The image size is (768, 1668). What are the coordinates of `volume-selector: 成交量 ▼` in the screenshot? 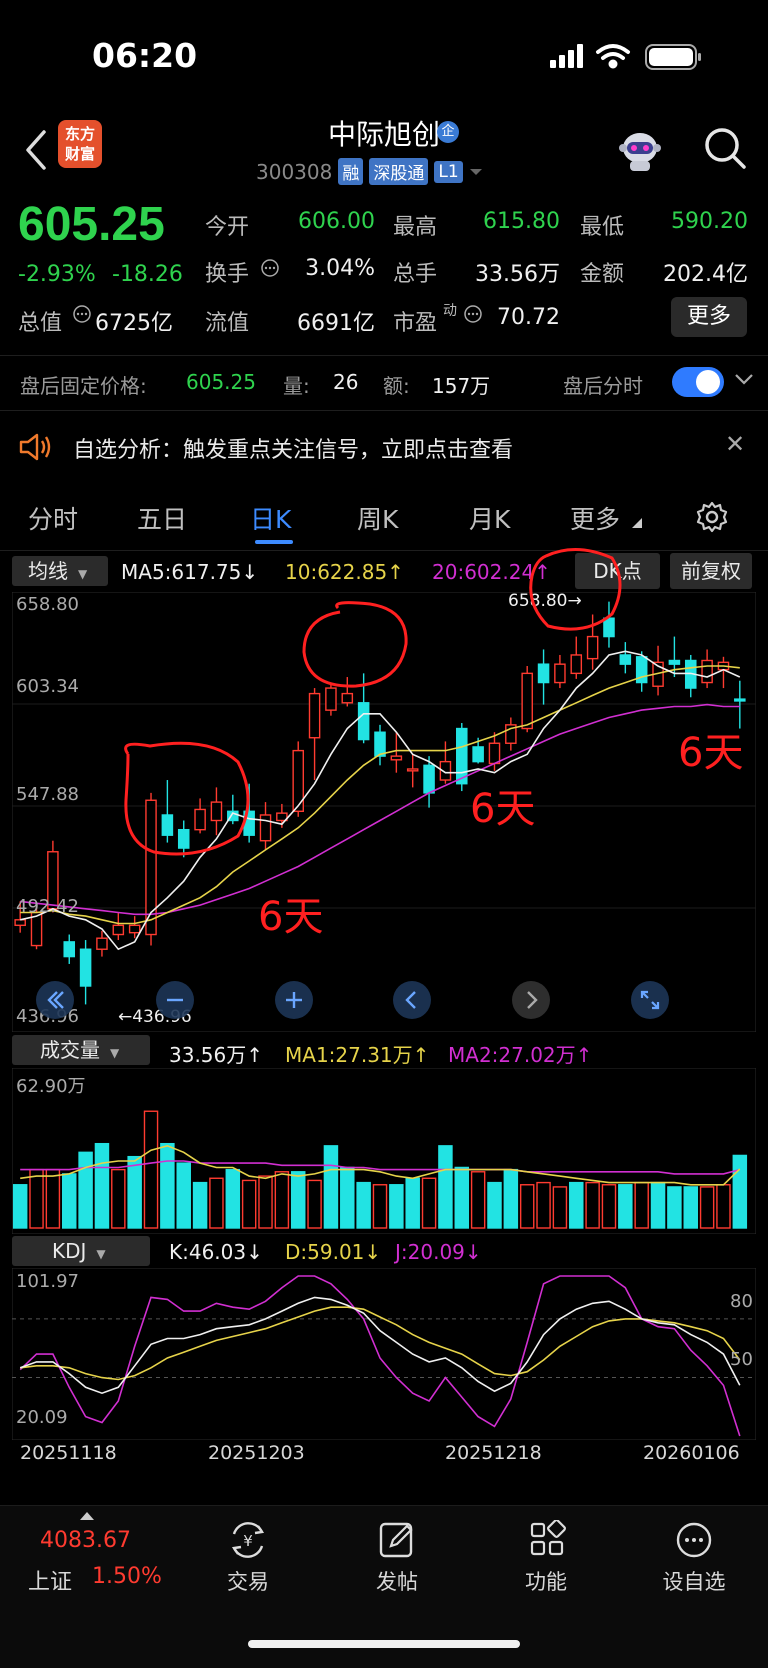 It's located at (81, 1050).